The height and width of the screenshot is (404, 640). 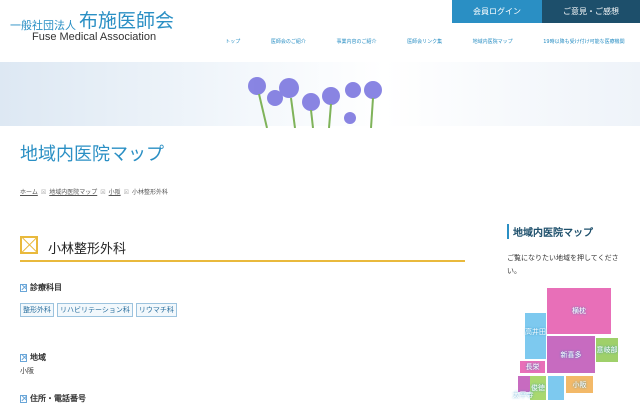 I want to click on area-ikibe: 意岐部, so click(x=607, y=350).